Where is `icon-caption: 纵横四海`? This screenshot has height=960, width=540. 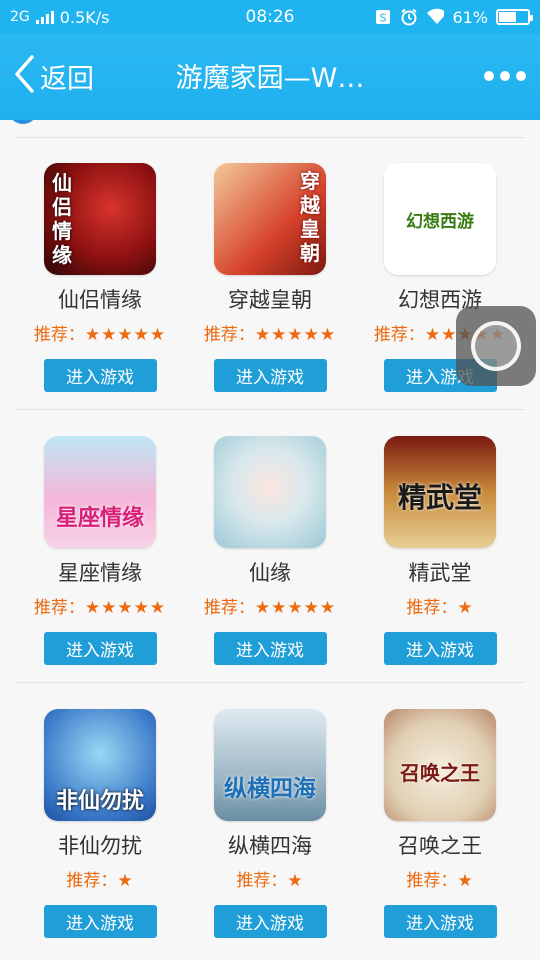 icon-caption: 纵横四海 is located at coordinates (270, 789).